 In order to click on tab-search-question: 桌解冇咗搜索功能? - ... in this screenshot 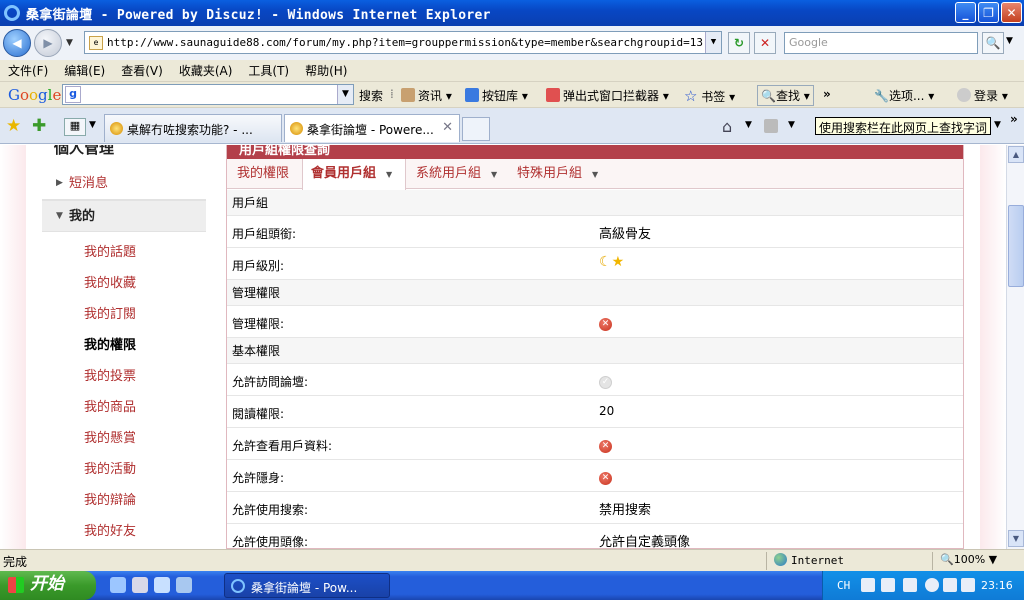, I will do `click(193, 128)`.